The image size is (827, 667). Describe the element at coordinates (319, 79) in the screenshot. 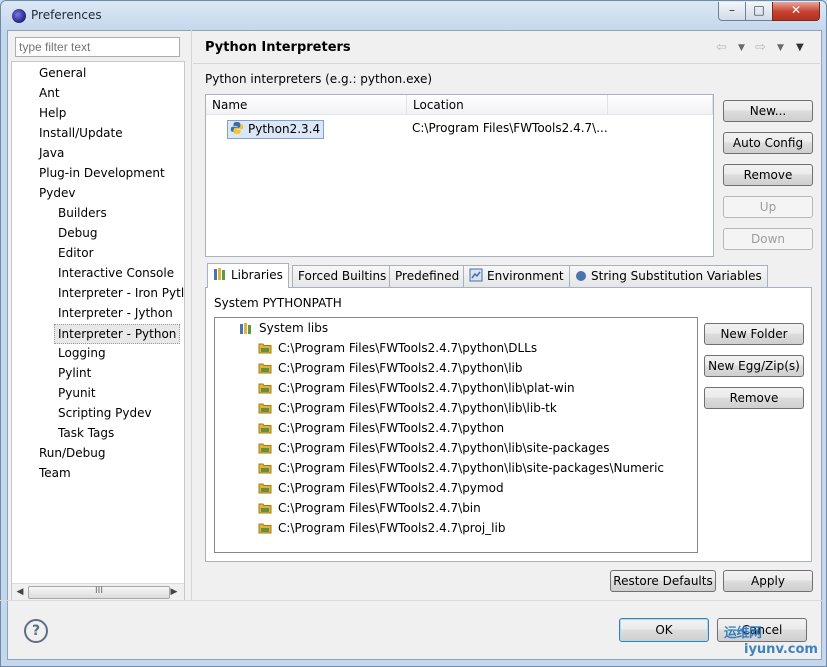

I see `interpreters-description: Python interpreters (e.g.: python.exe)` at that location.